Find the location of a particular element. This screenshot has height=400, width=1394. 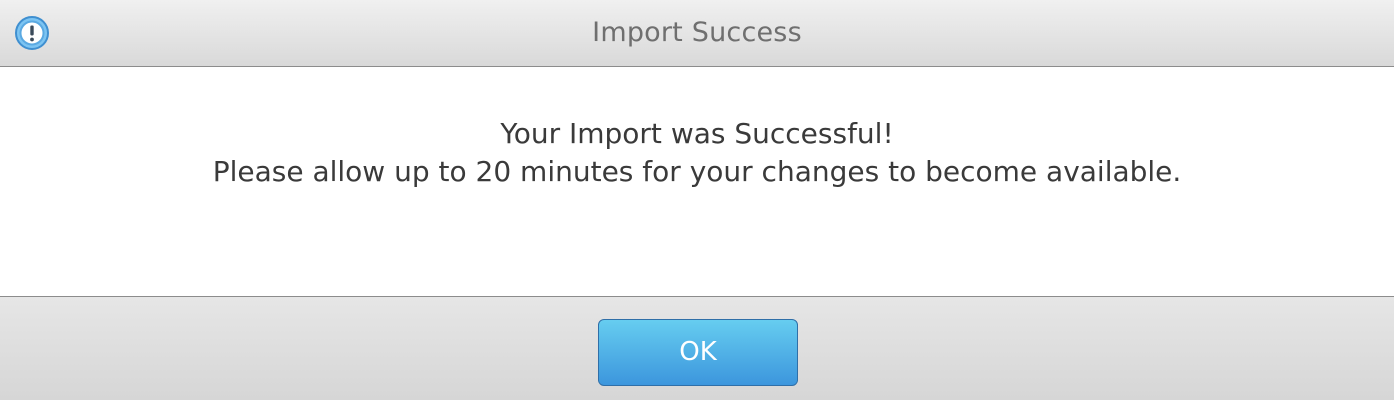

ok-button: OK is located at coordinates (698, 352).